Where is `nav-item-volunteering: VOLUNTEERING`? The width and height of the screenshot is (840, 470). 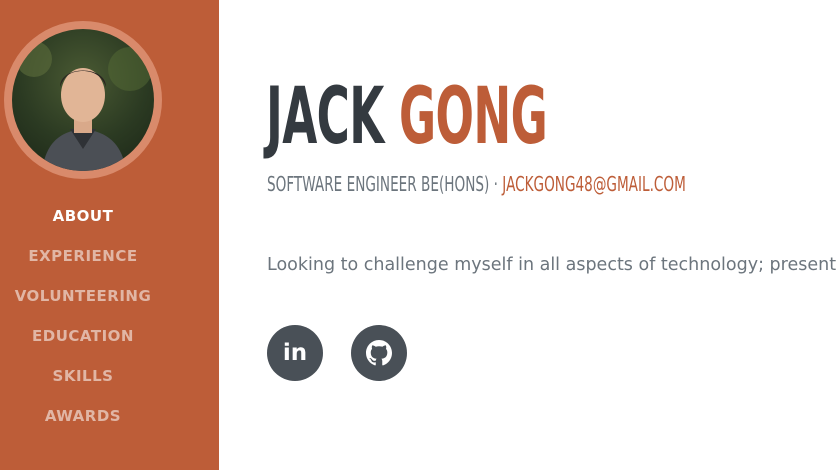
nav-item-volunteering: VOLUNTEERING is located at coordinates (83, 296).